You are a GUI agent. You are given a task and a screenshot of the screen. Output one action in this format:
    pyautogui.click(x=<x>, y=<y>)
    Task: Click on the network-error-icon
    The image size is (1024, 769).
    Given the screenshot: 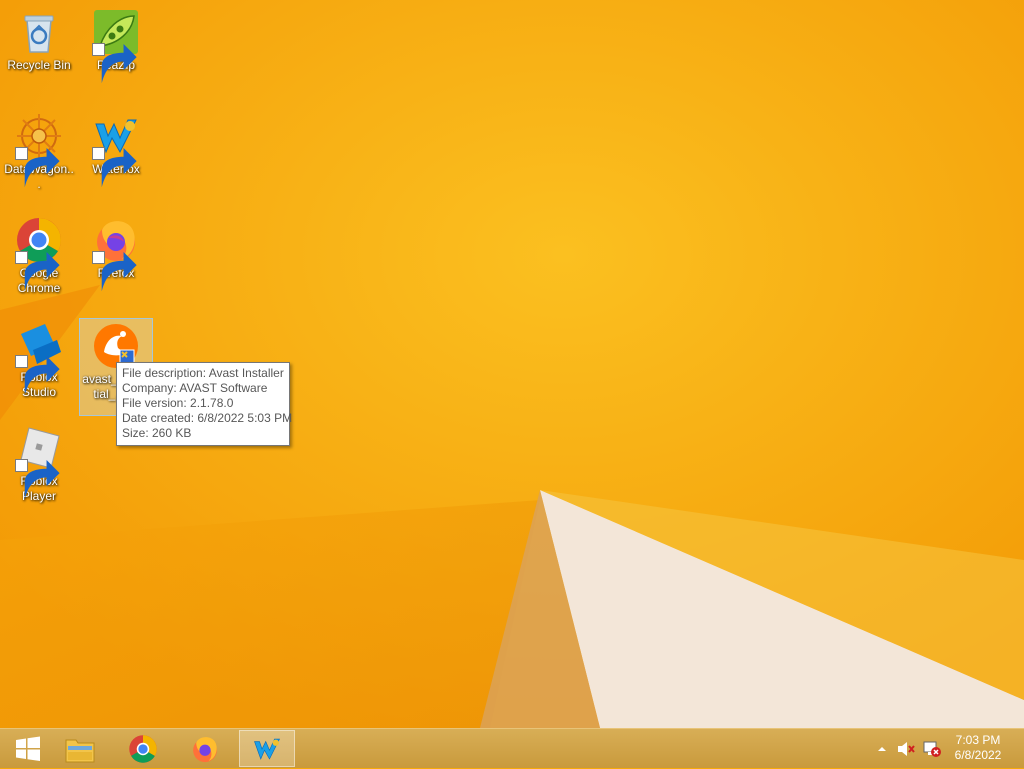 What is the action you would take?
    pyautogui.click(x=932, y=749)
    